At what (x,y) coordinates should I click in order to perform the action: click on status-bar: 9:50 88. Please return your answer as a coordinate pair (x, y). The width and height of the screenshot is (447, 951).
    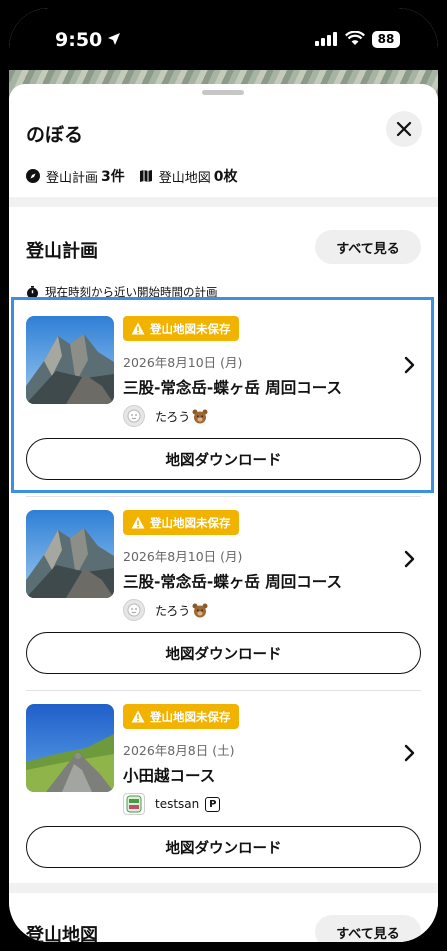
    Looking at the image, I should click on (223, 43).